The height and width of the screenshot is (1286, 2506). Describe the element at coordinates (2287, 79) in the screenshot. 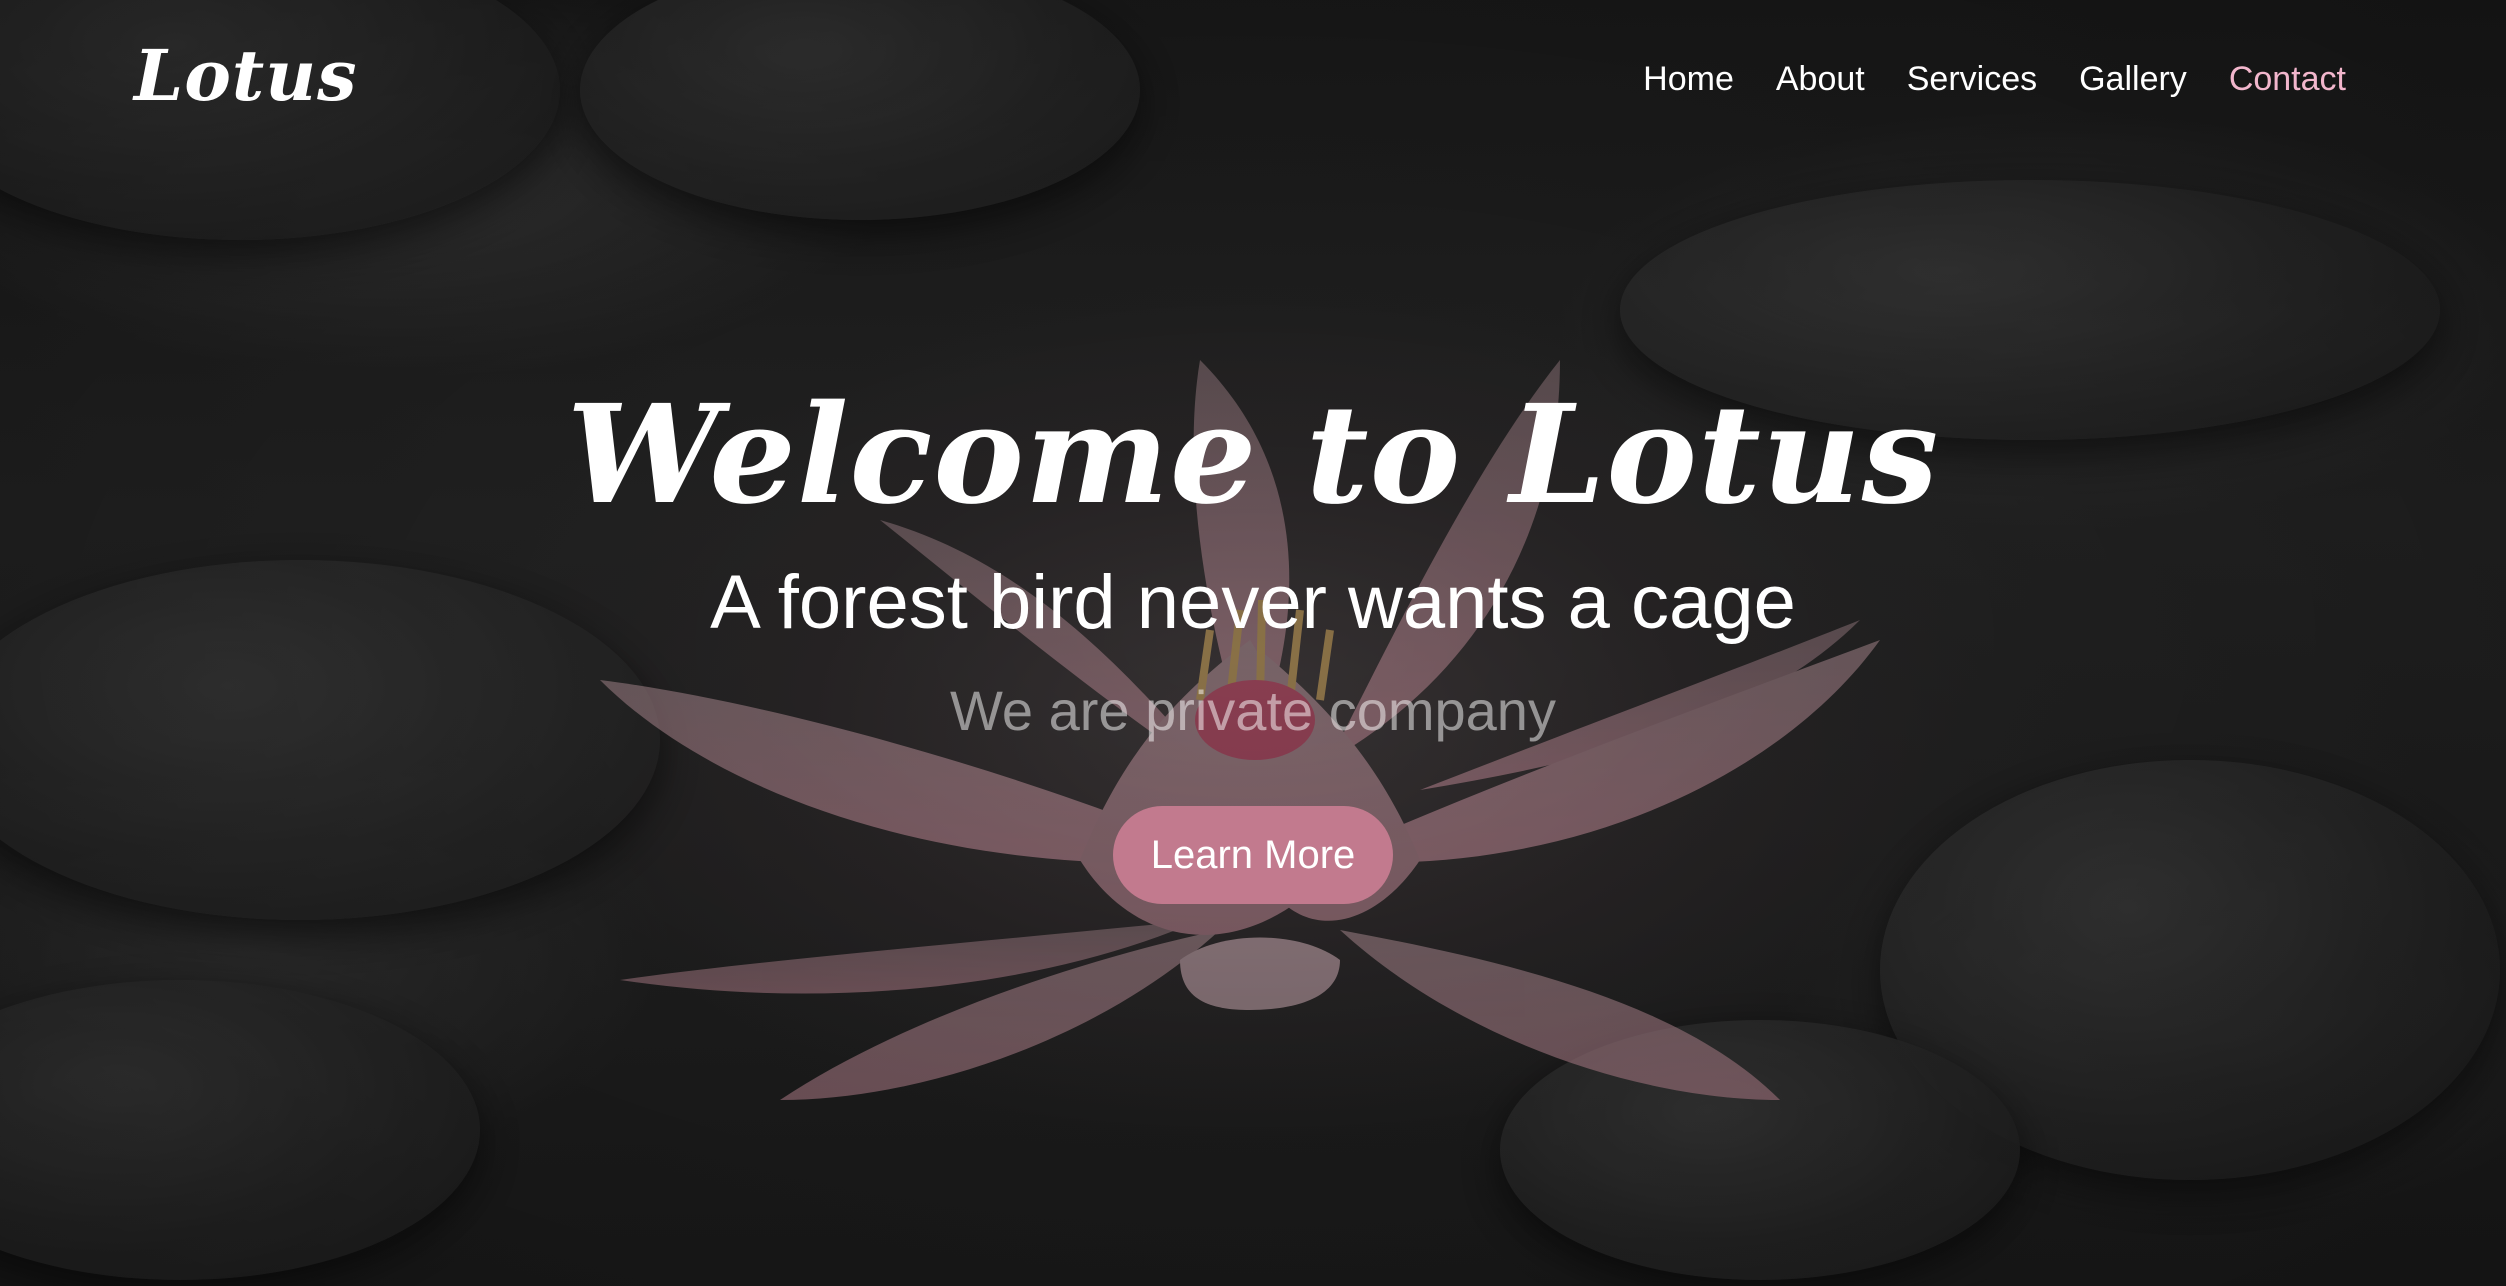

I see `nav-item-contact: Contact` at that location.